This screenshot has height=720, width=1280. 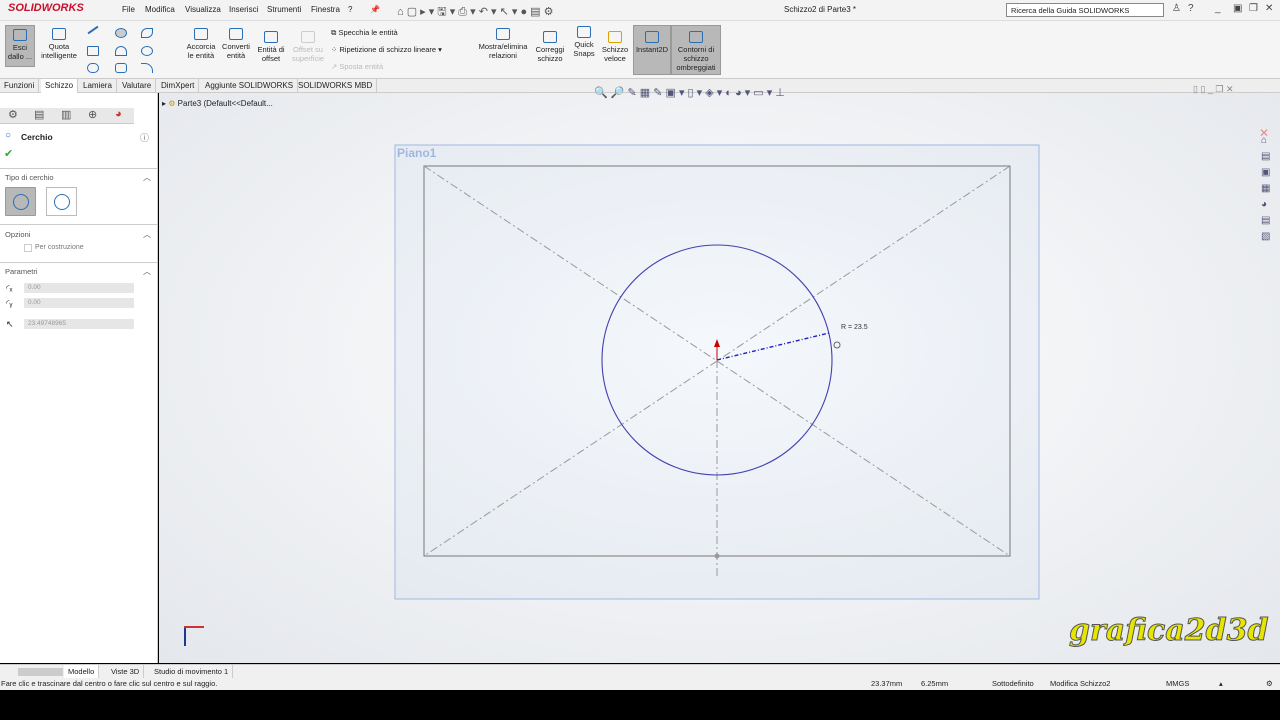 I want to click on help-search-input: Ricerca della Guida SOLIDWORKS, so click(x=1085, y=10).